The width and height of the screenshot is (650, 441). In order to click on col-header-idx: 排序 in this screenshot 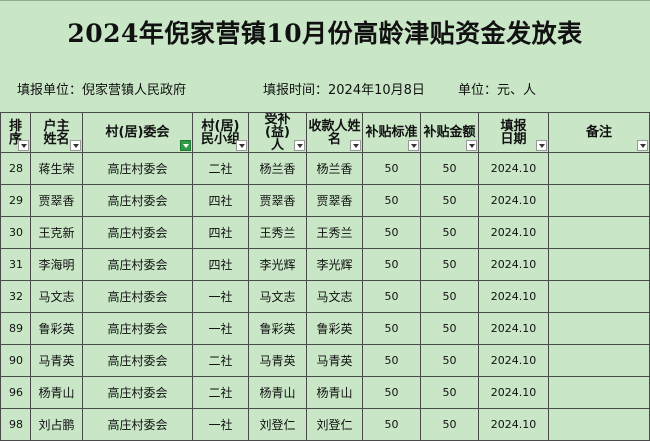, I will do `click(15, 132)`.